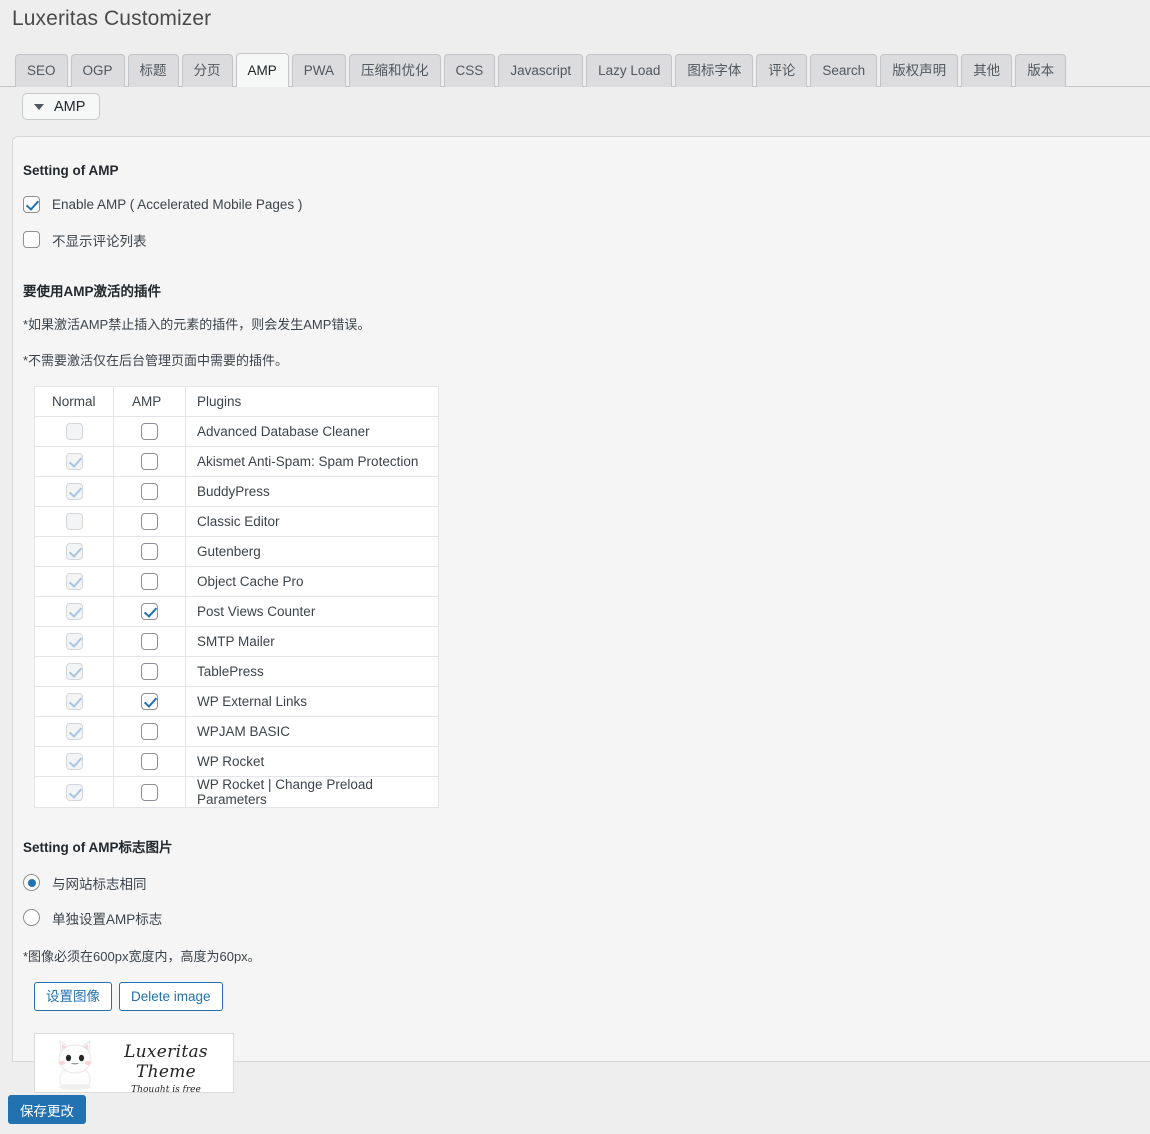 The height and width of the screenshot is (1134, 1150). What do you see at coordinates (92, 291) in the screenshot?
I see `plugins-heading: 要使用AMP激活的插件` at bounding box center [92, 291].